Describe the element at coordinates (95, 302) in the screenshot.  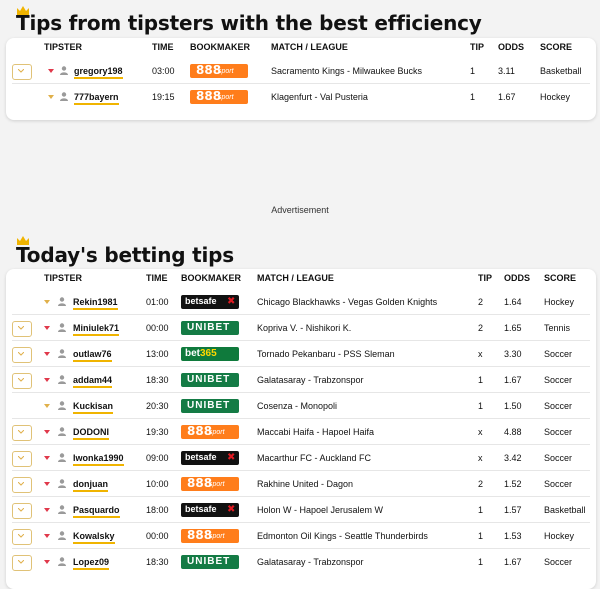
I see `tipster-name-link: Rekin1981` at that location.